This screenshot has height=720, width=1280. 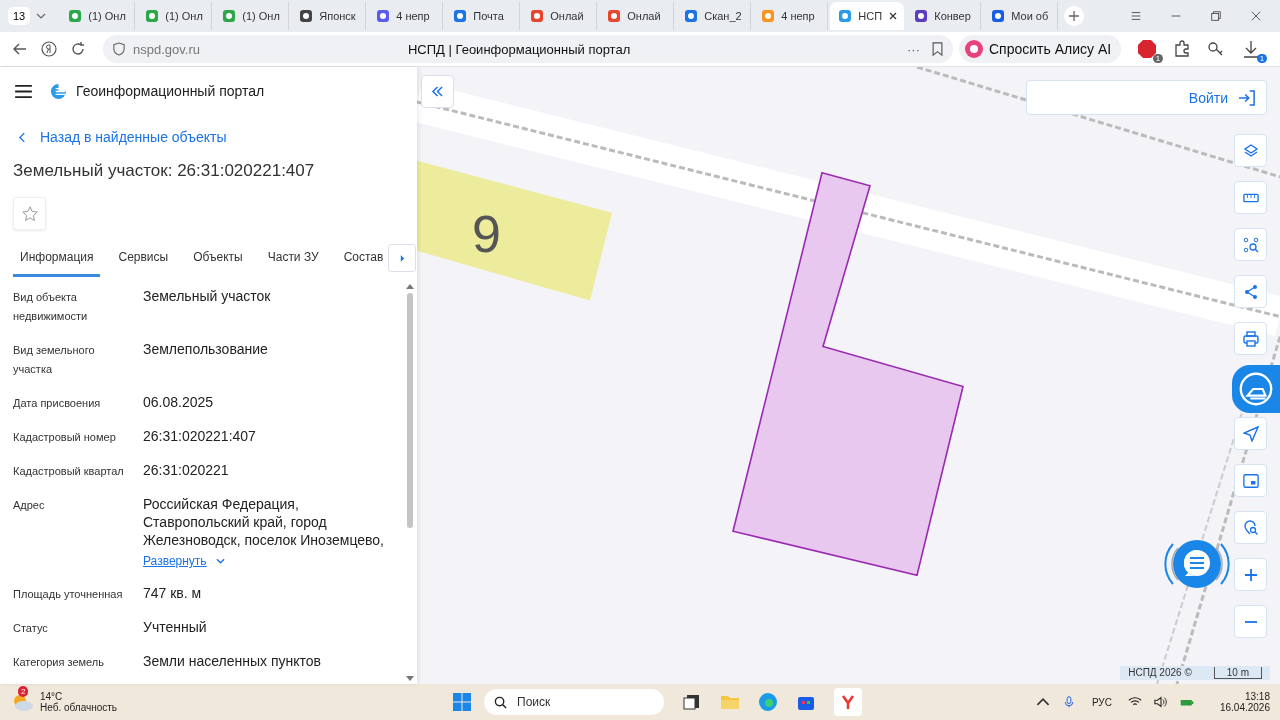 What do you see at coordinates (57, 259) in the screenshot?
I see `info-tab: Информация` at bounding box center [57, 259].